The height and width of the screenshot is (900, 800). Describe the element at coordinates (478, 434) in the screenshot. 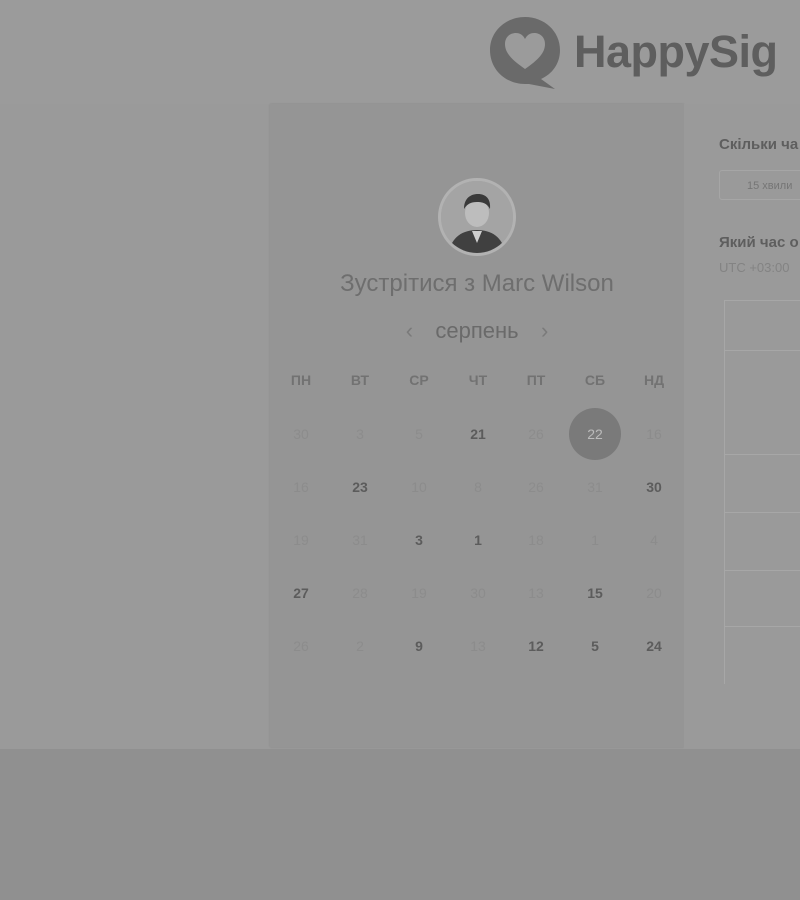

I see `calendar-day: 21` at that location.